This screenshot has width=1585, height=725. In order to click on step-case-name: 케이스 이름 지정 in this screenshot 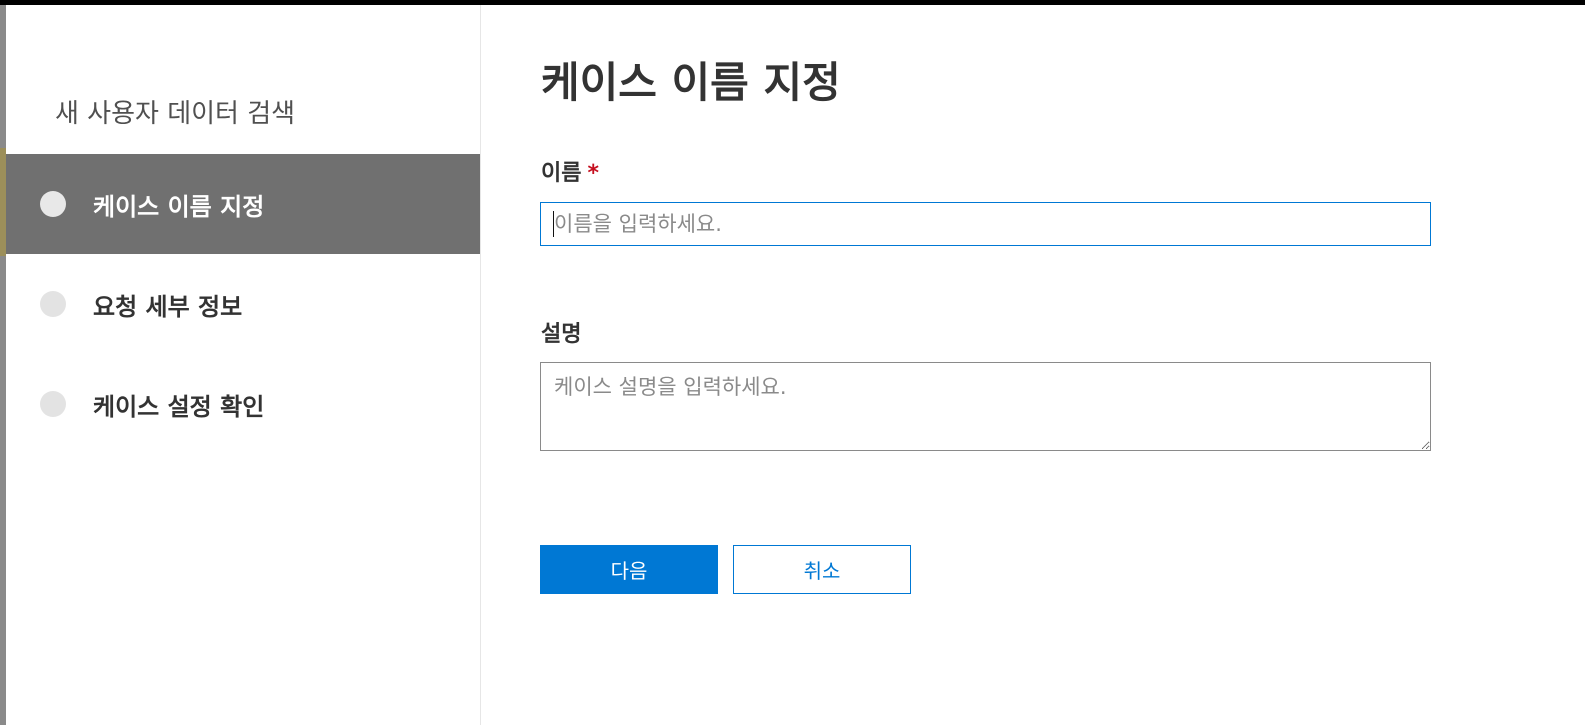, I will do `click(243, 204)`.